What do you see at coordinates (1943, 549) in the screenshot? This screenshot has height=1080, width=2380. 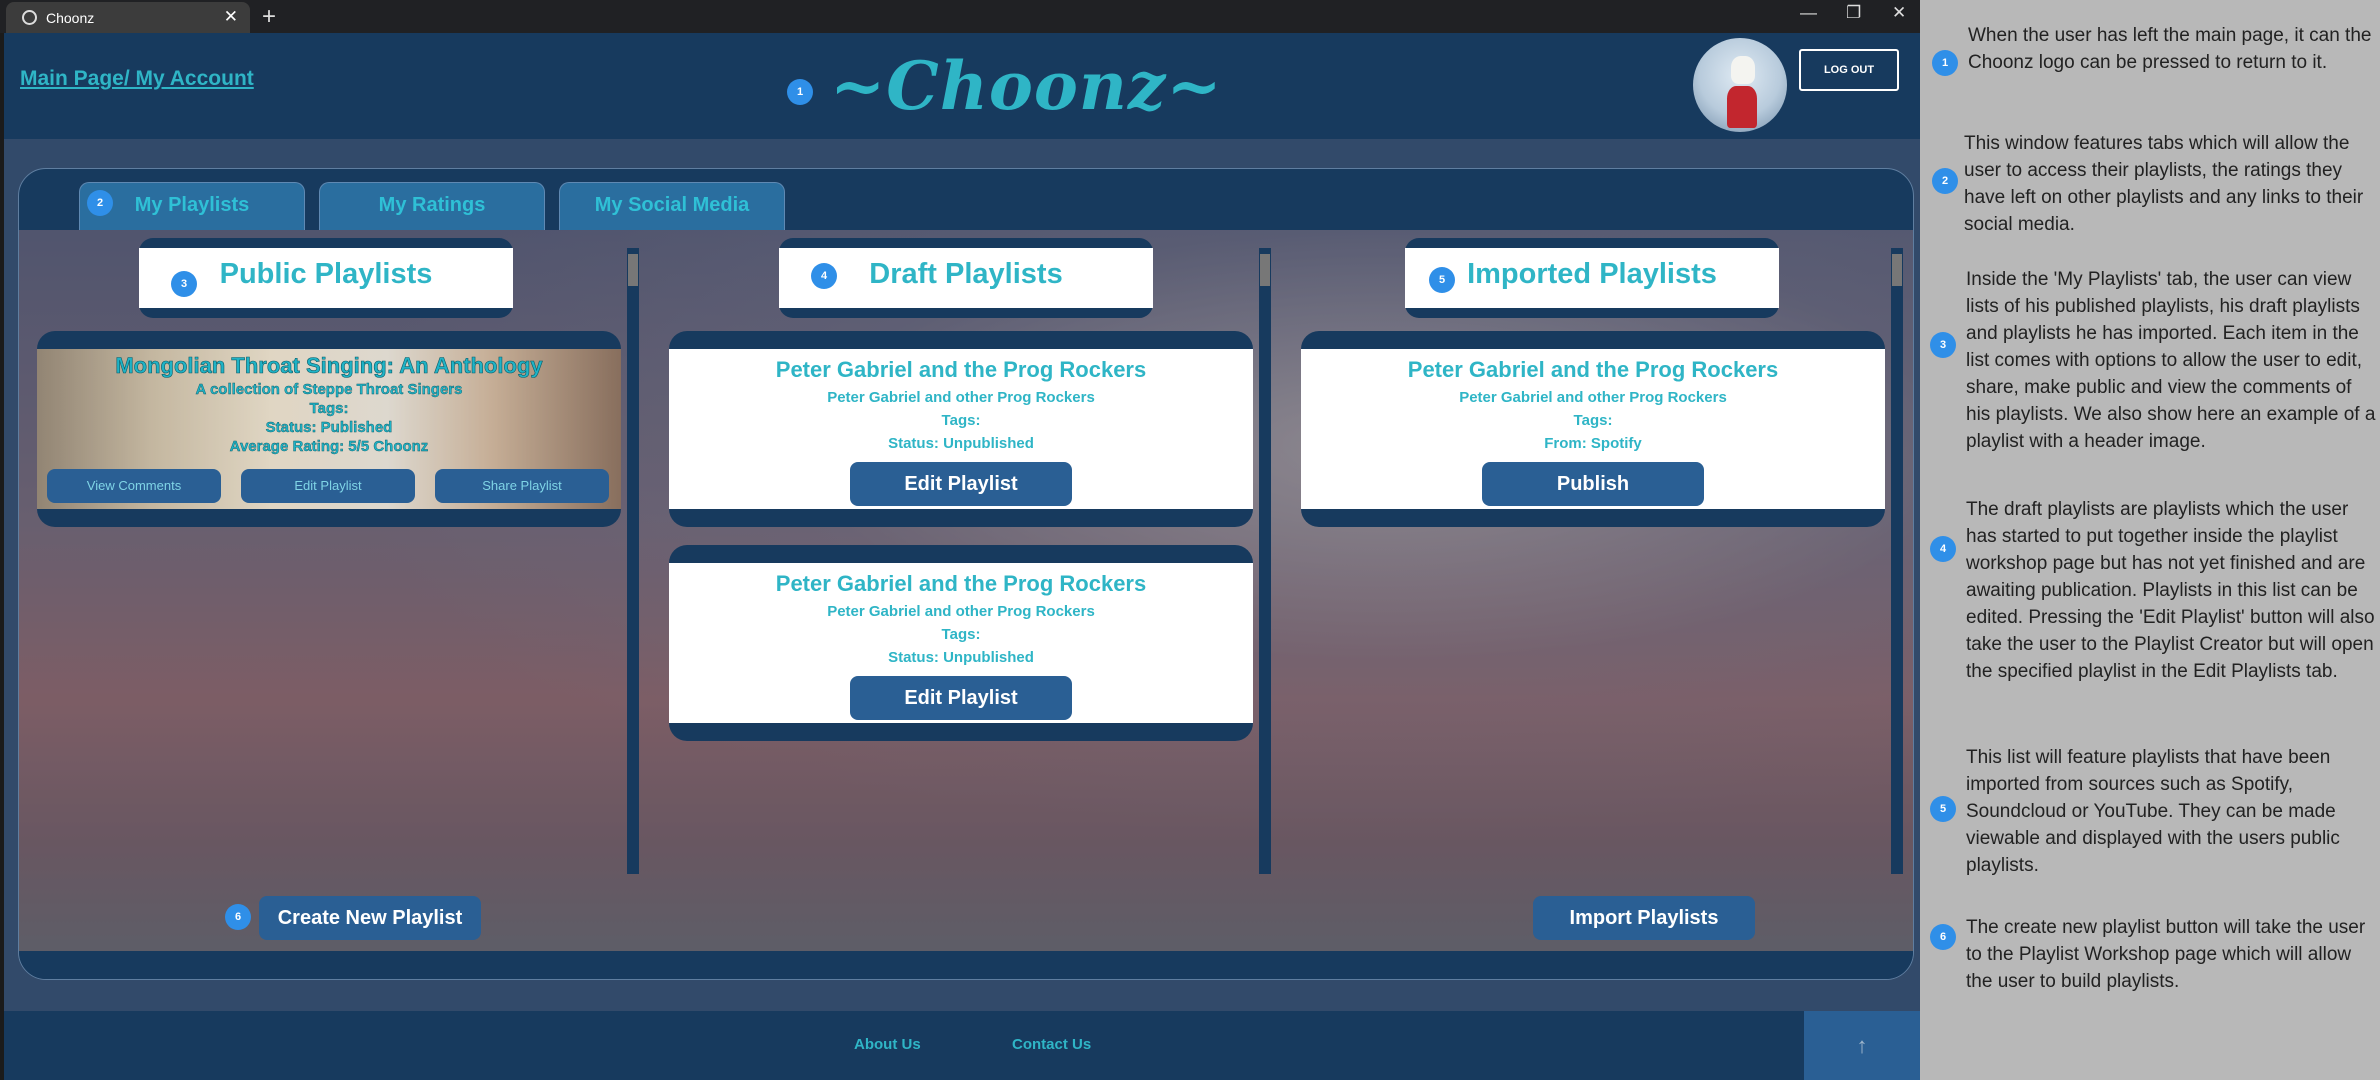 I see `note-badge: 4` at bounding box center [1943, 549].